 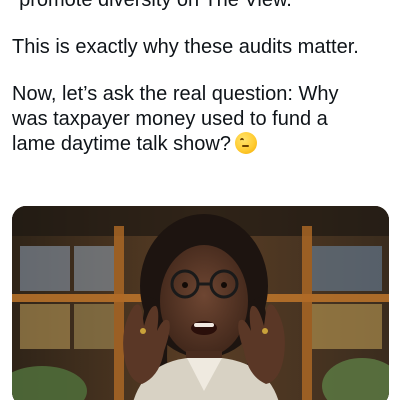 I want to click on quote-line: "promote diversity on The View.", so click(x=203, y=6).